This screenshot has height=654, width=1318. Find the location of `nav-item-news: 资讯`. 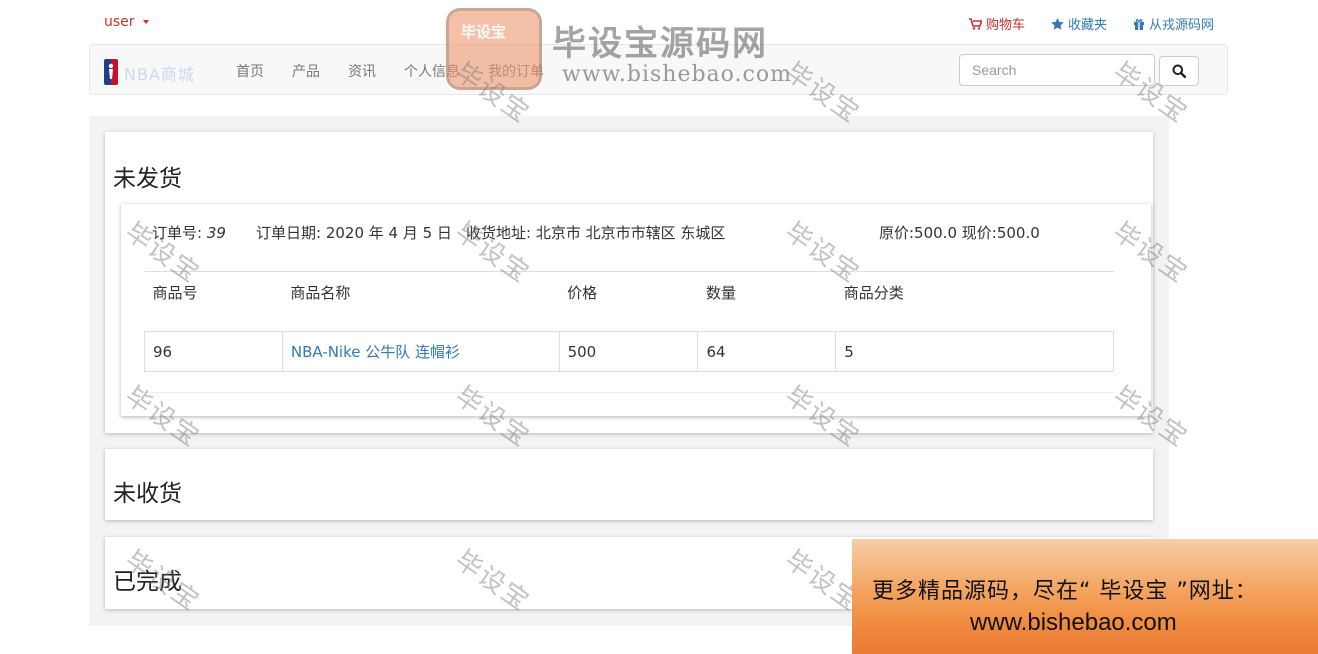

nav-item-news: 资讯 is located at coordinates (362, 71).